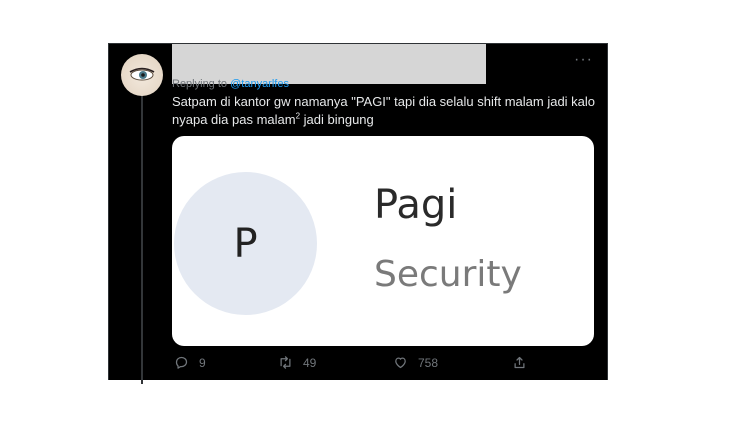 The image size is (750, 422). I want to click on reply-count: 9, so click(202, 362).